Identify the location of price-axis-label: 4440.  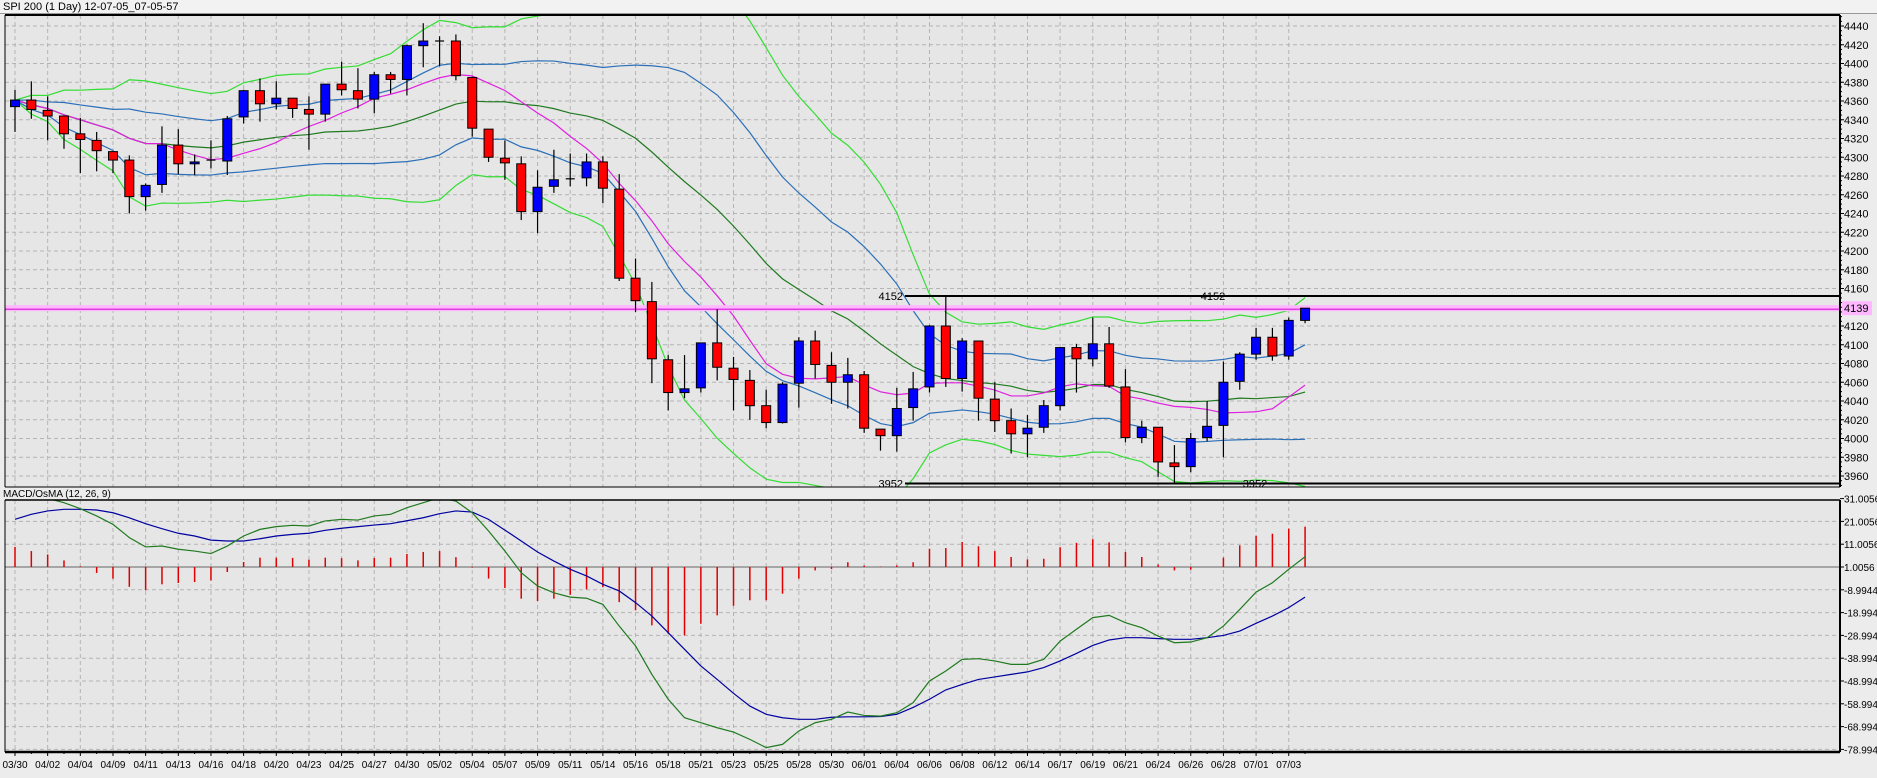
(1856, 27).